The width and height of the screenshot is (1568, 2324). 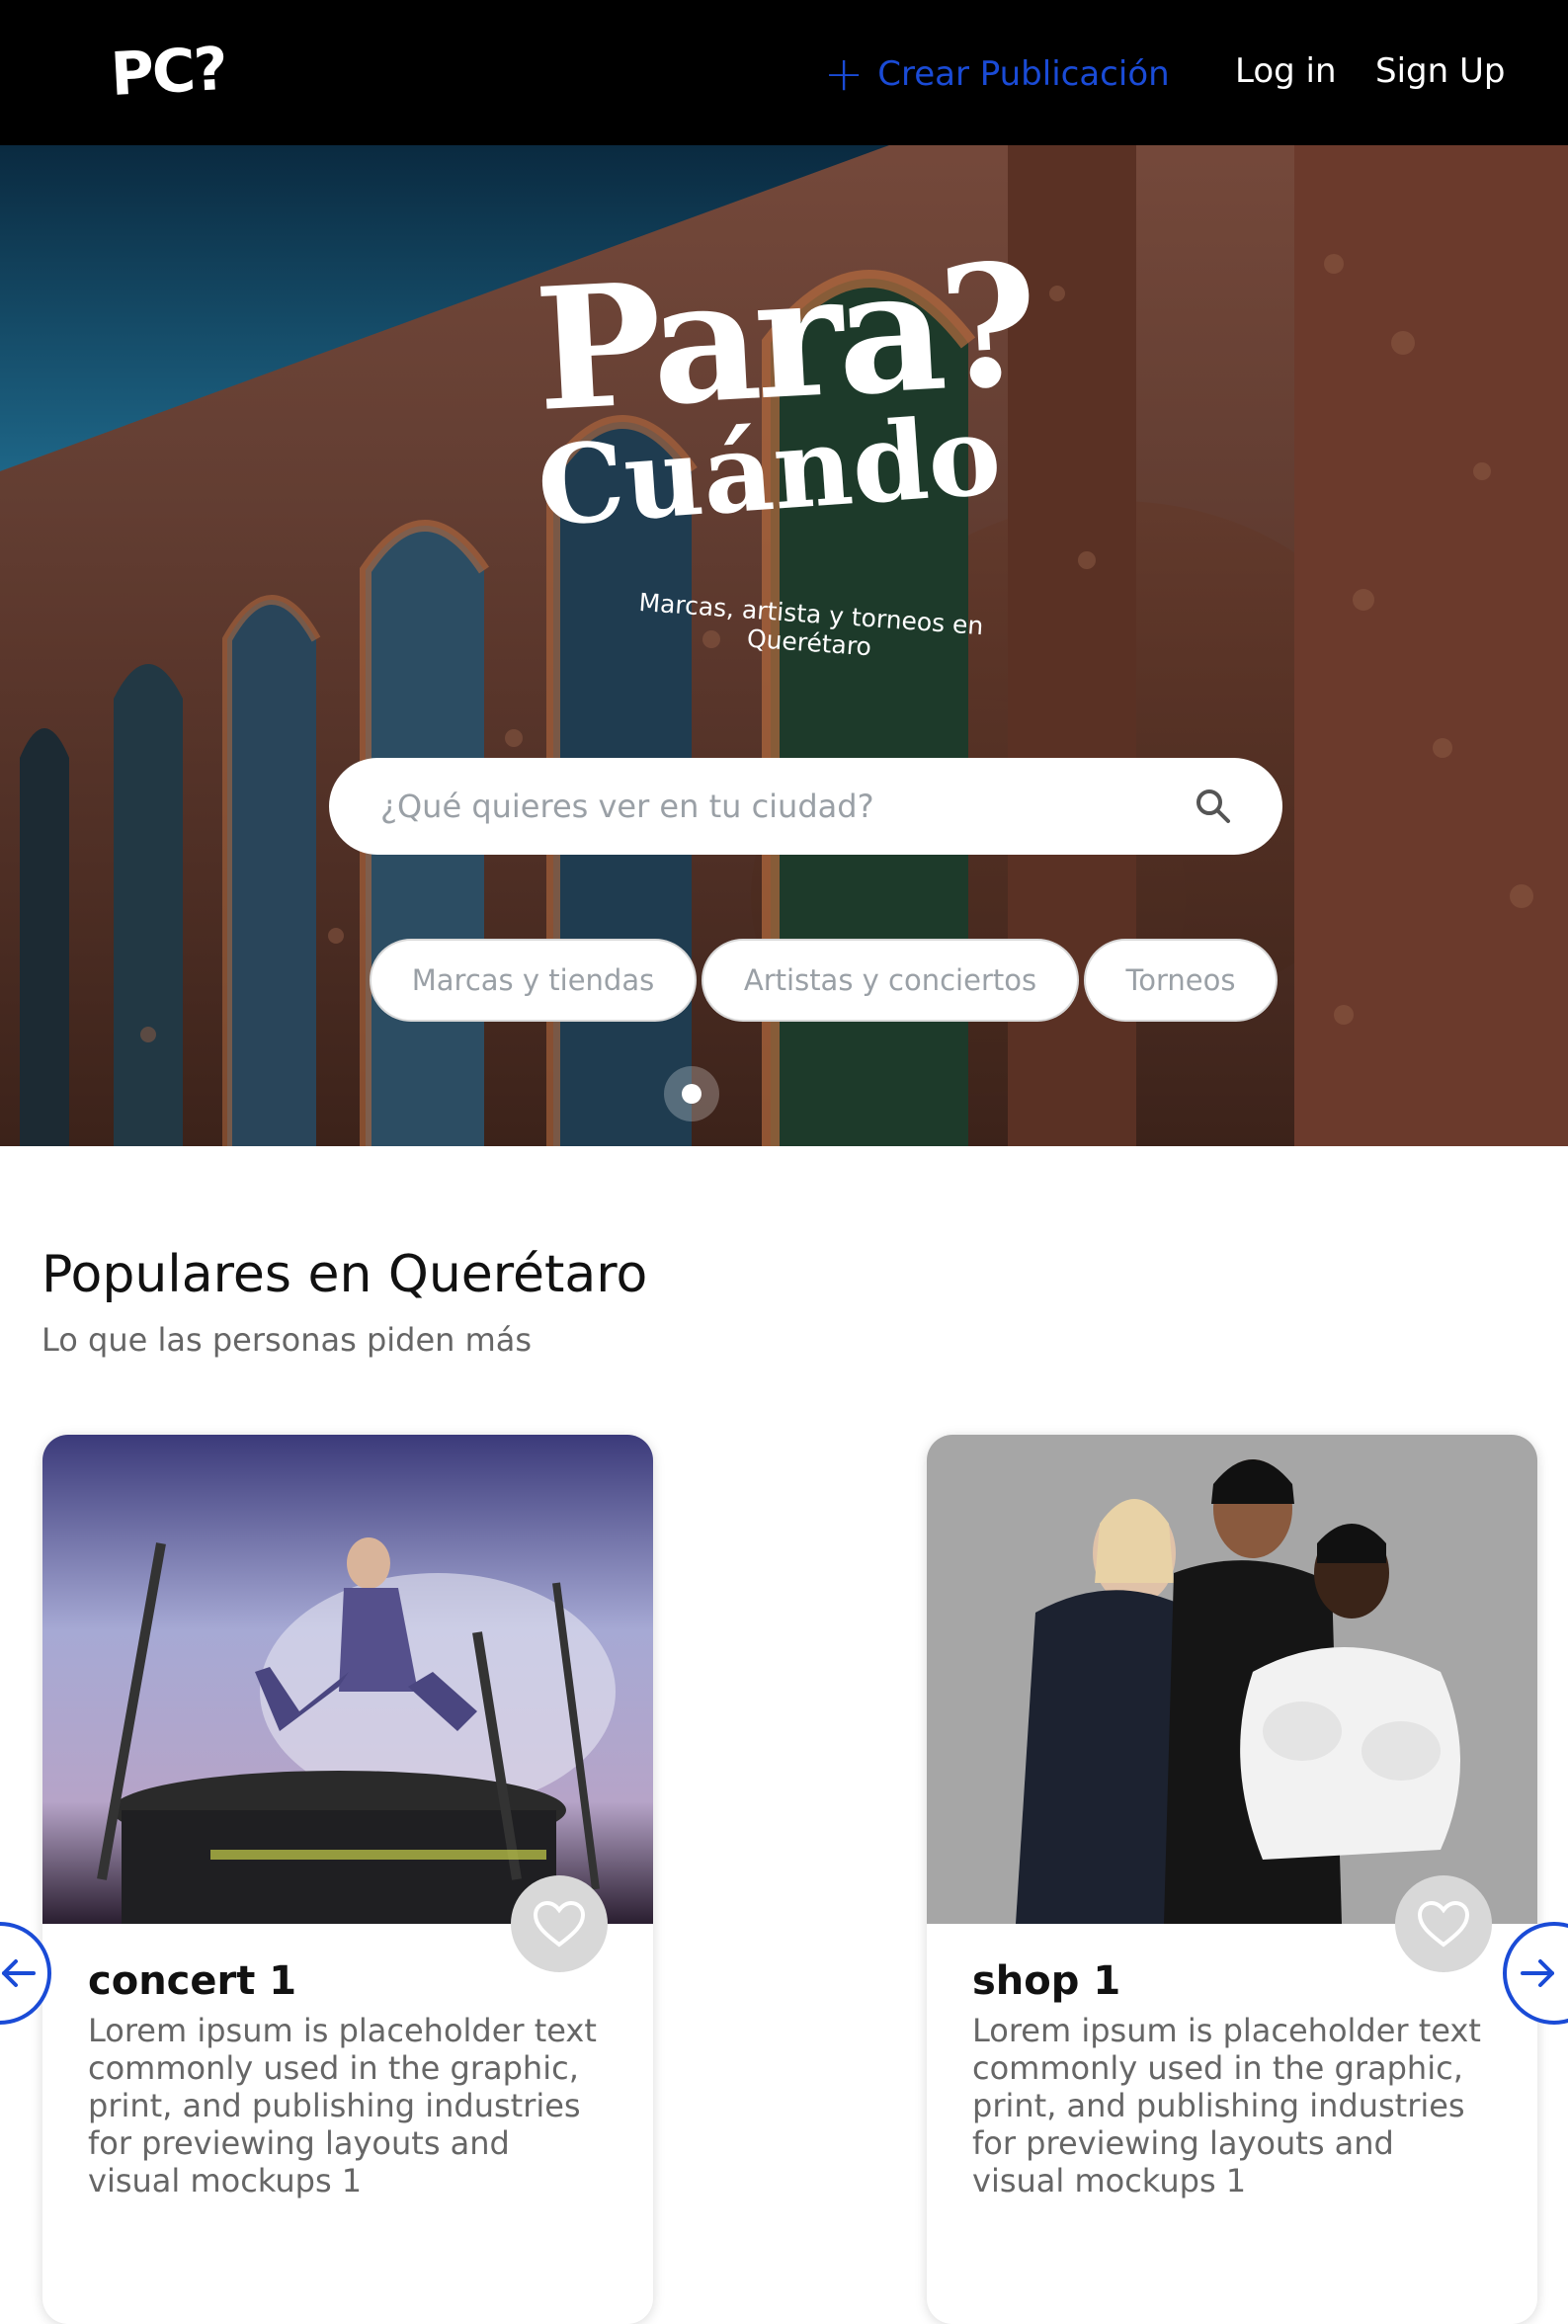 I want to click on chip-artistas-conciertos: Artistas y conciertos, so click(x=890, y=980).